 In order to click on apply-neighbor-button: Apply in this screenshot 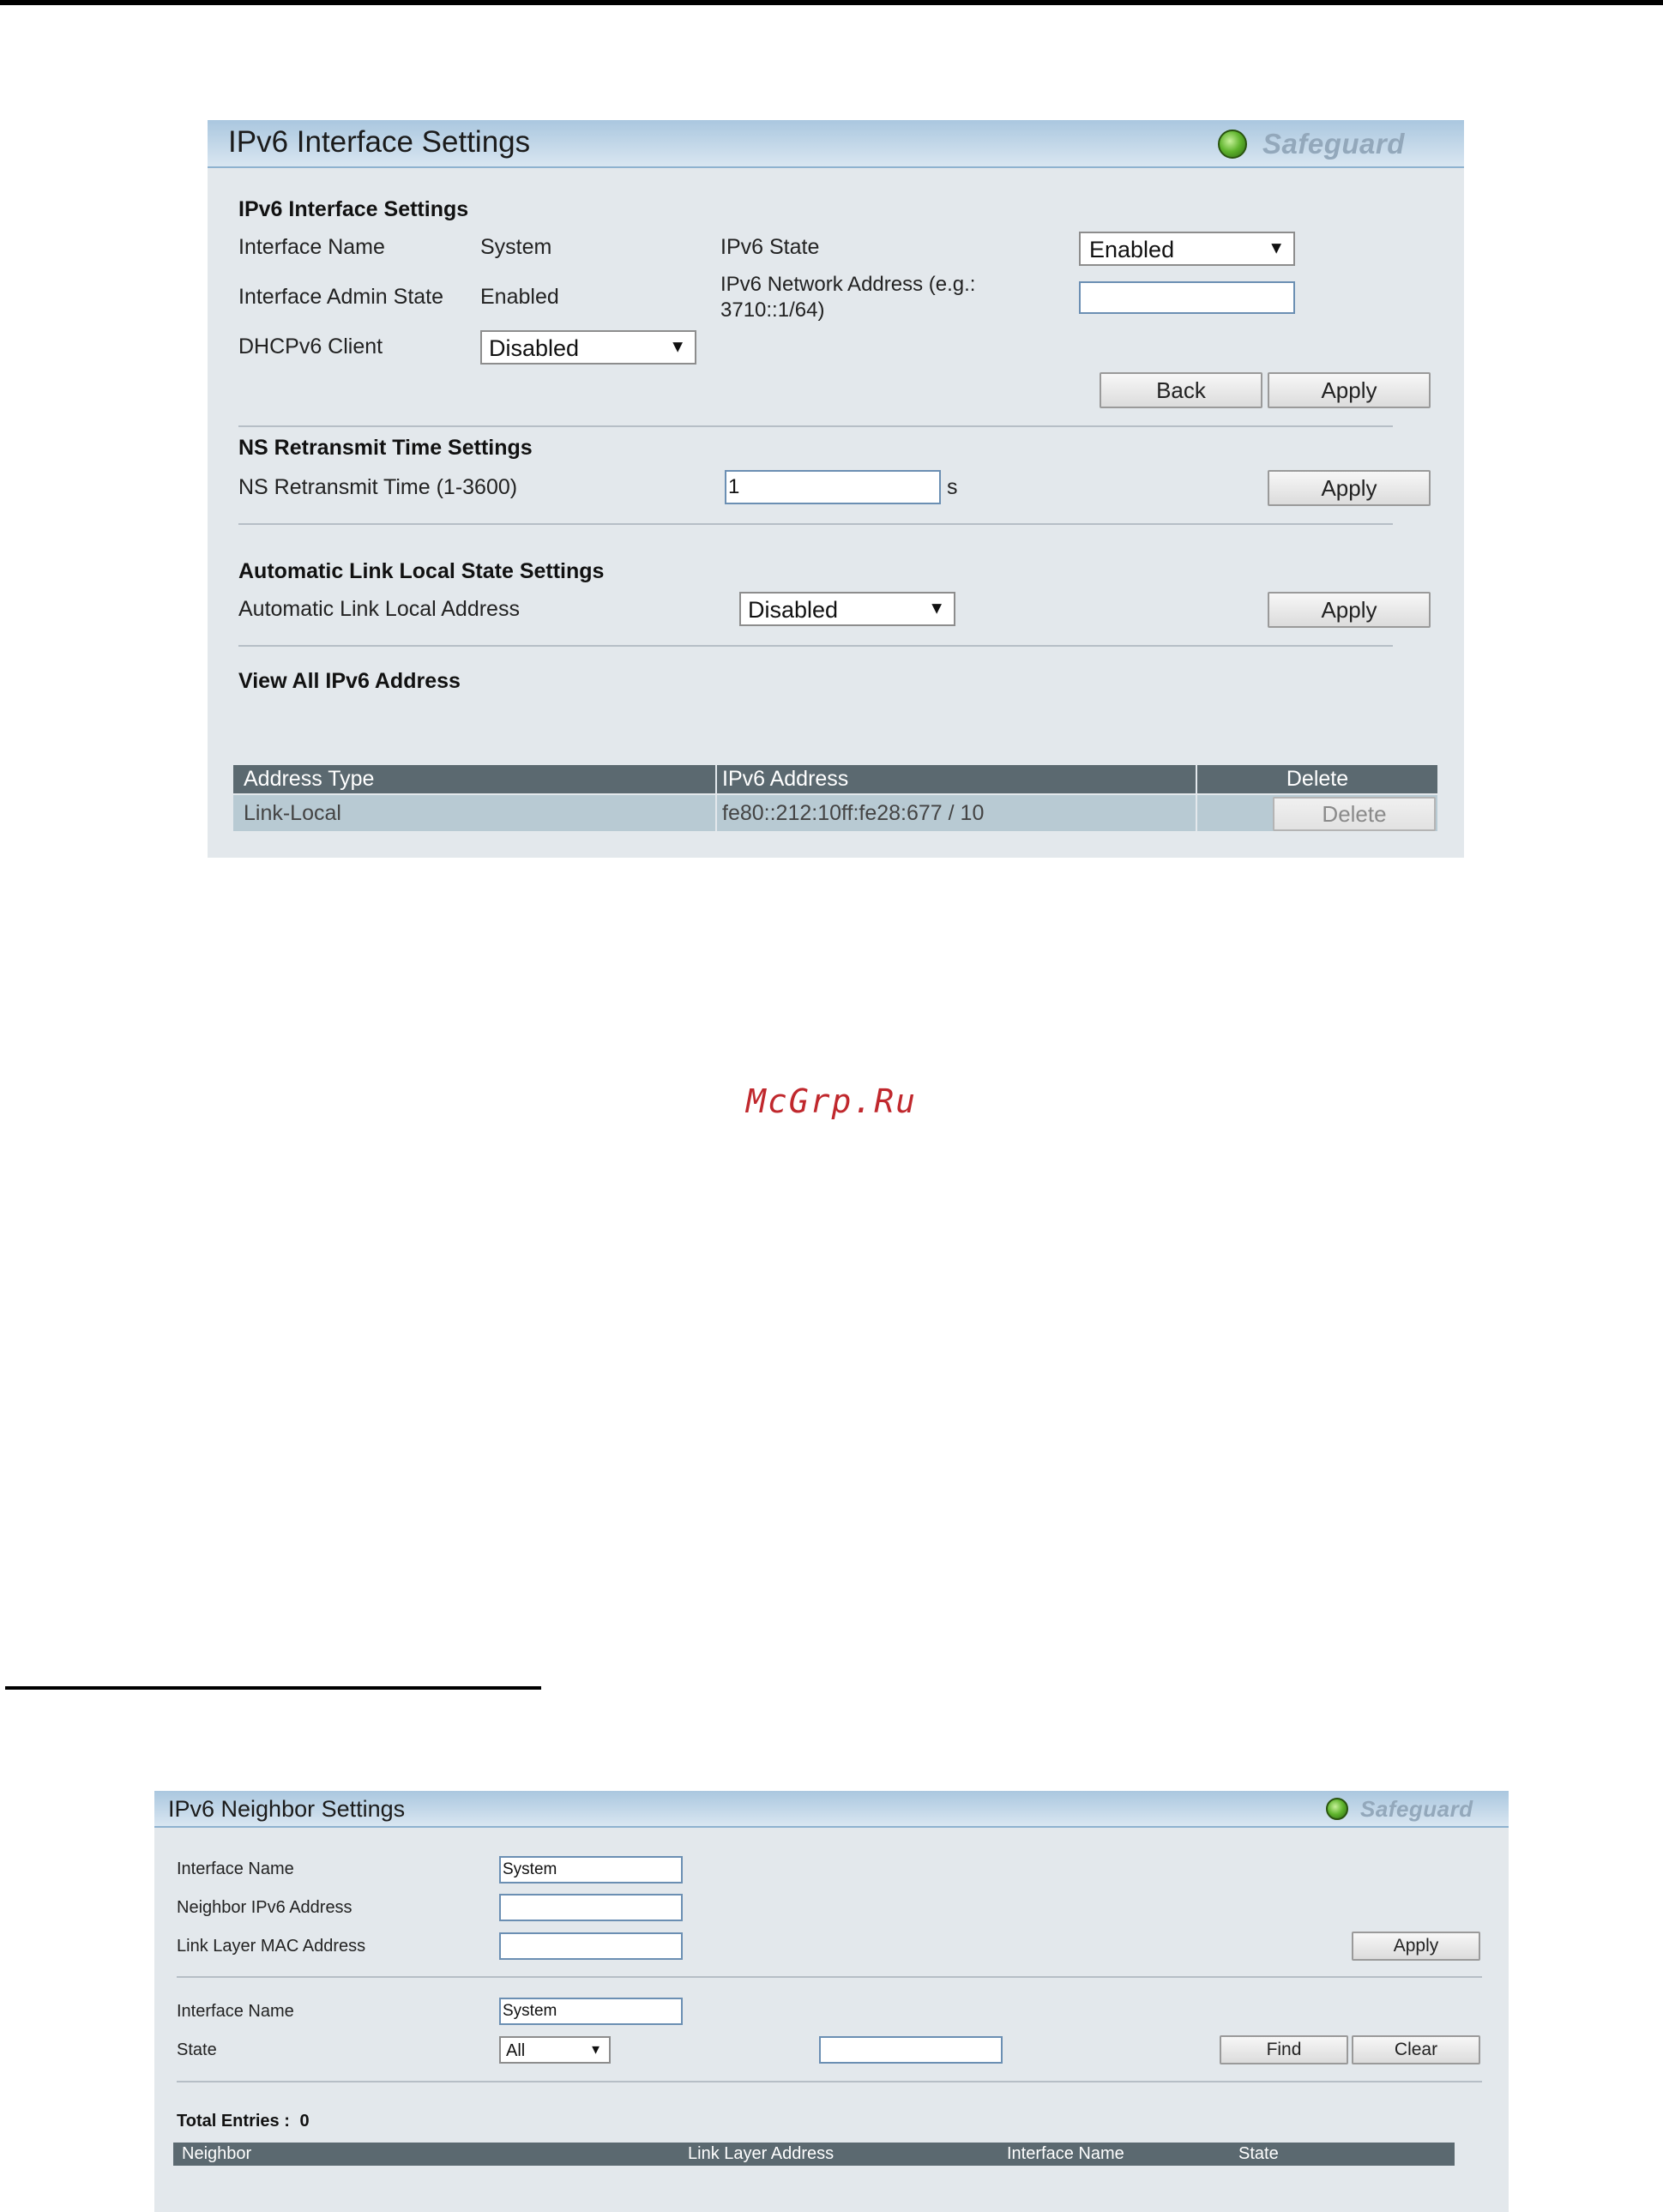, I will do `click(1416, 1946)`.